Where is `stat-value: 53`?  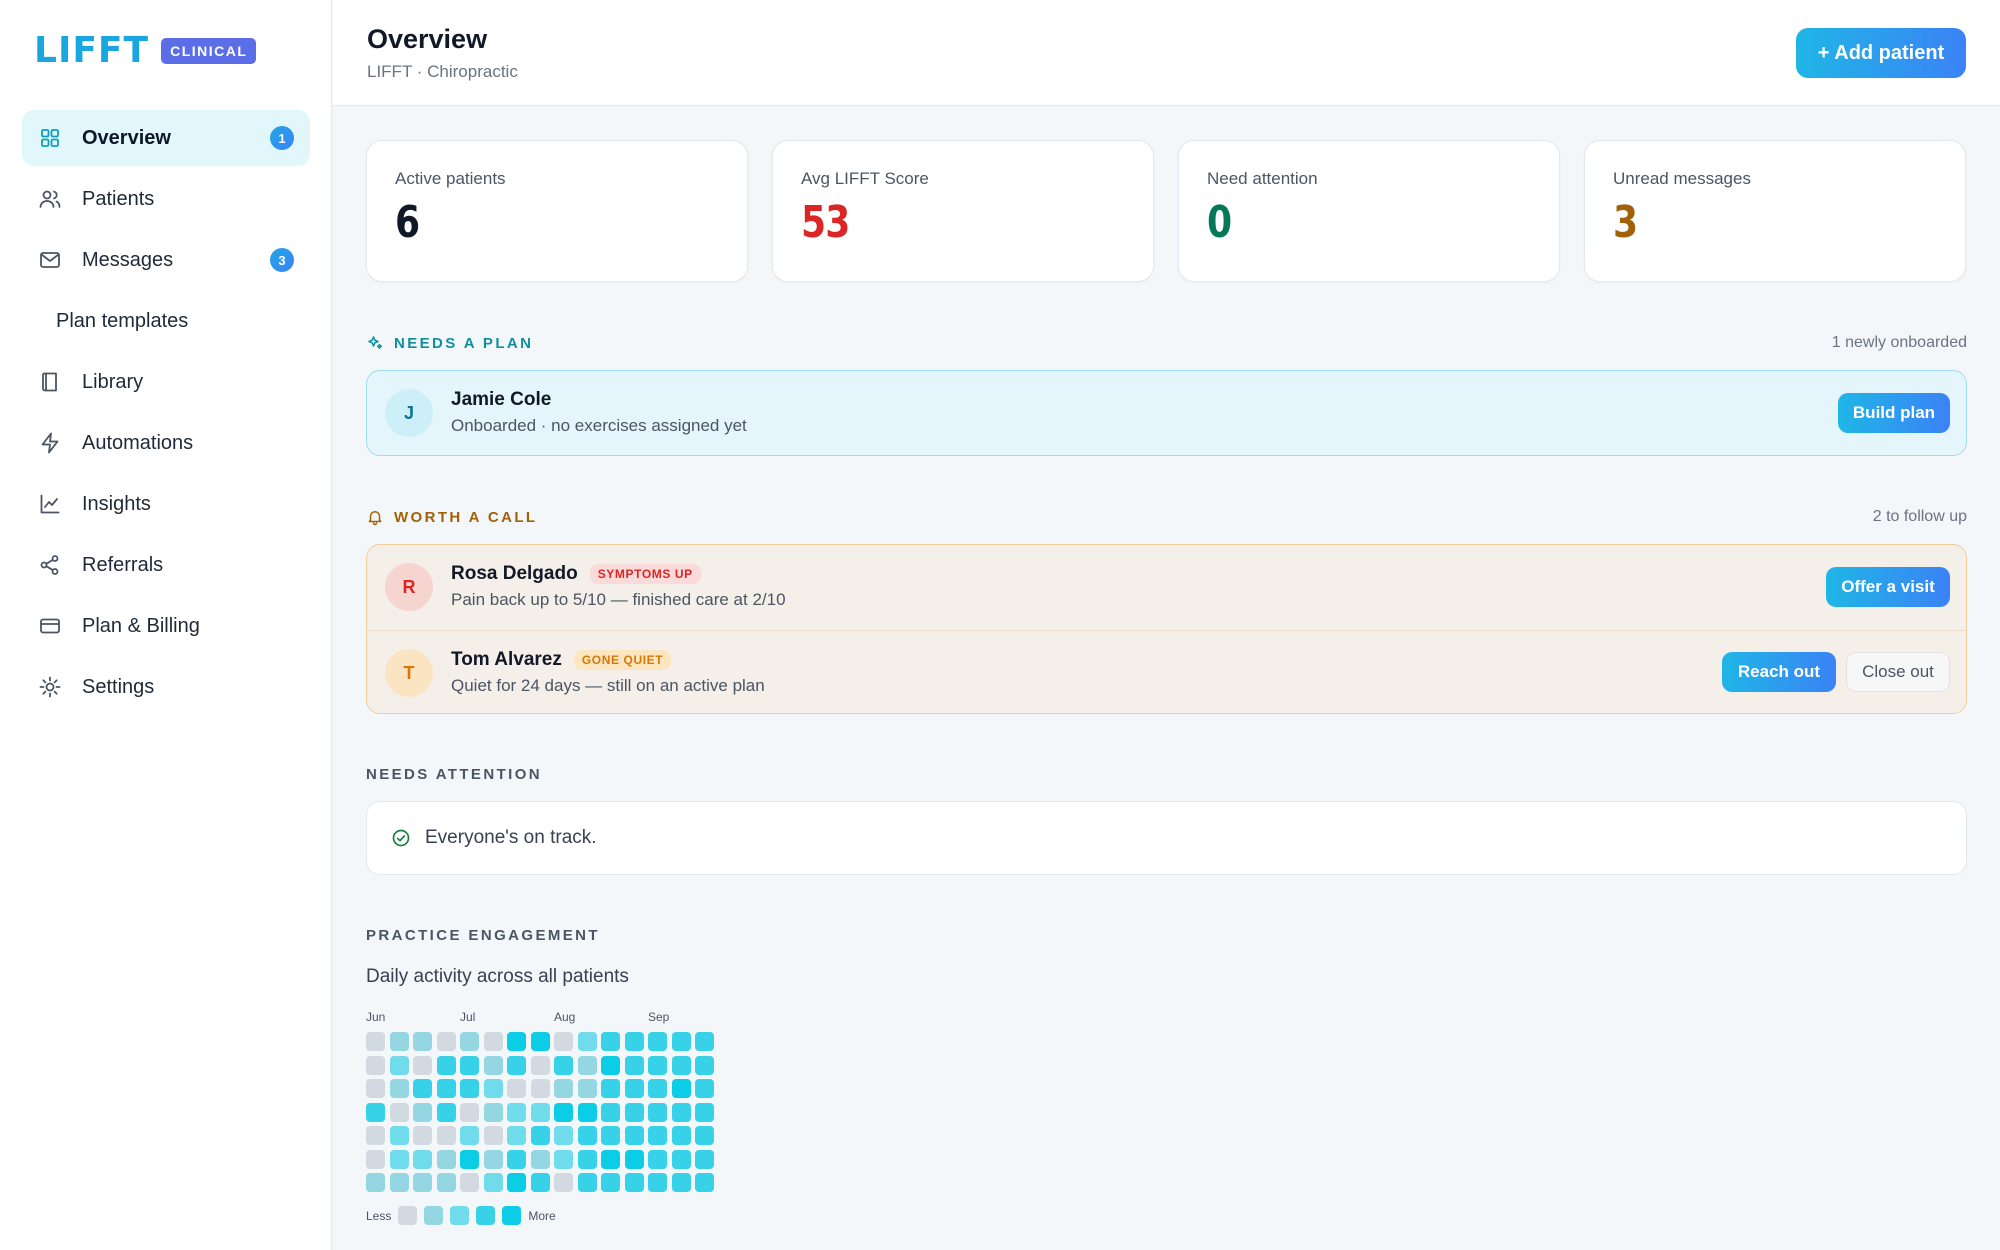
stat-value: 53 is located at coordinates (825, 222).